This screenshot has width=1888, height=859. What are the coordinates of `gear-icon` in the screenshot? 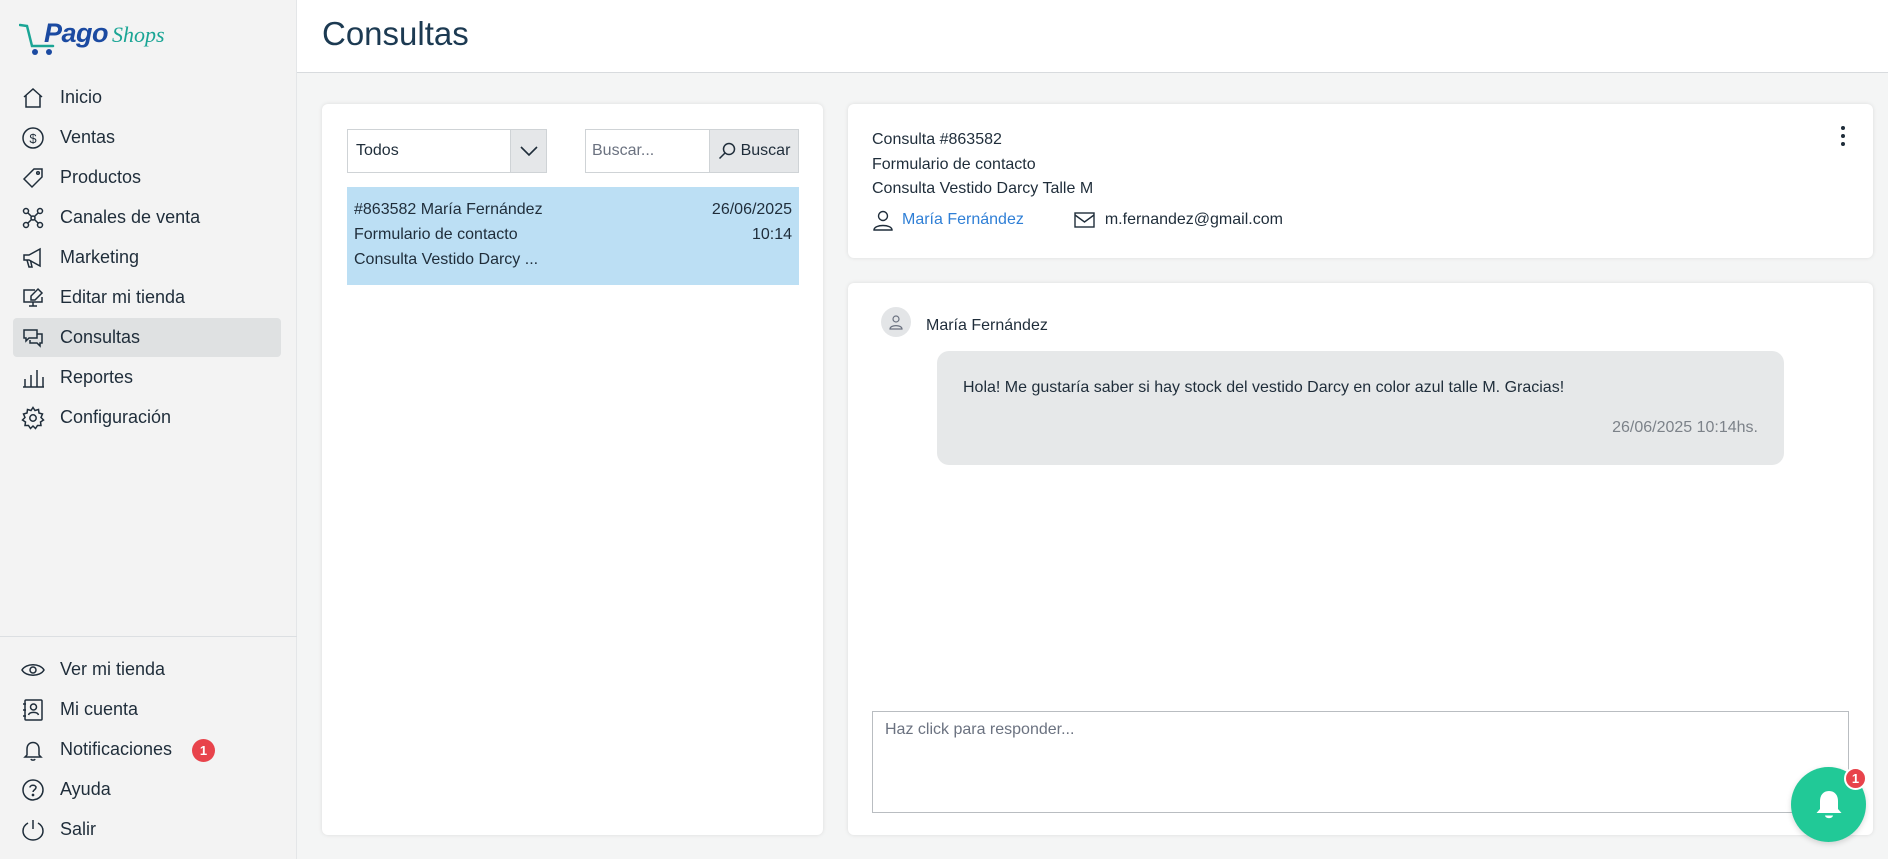 It's located at (33, 418).